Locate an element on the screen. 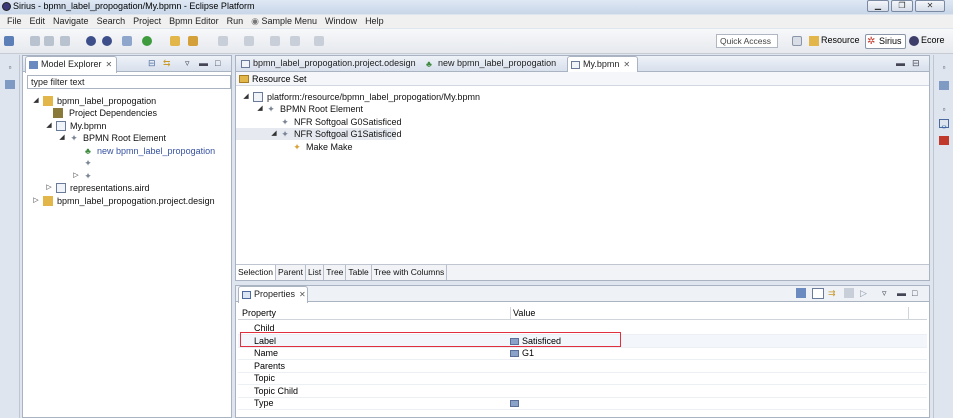 This screenshot has width=953, height=418. tree-item-unnamed: ✦ is located at coordinates (127, 163).